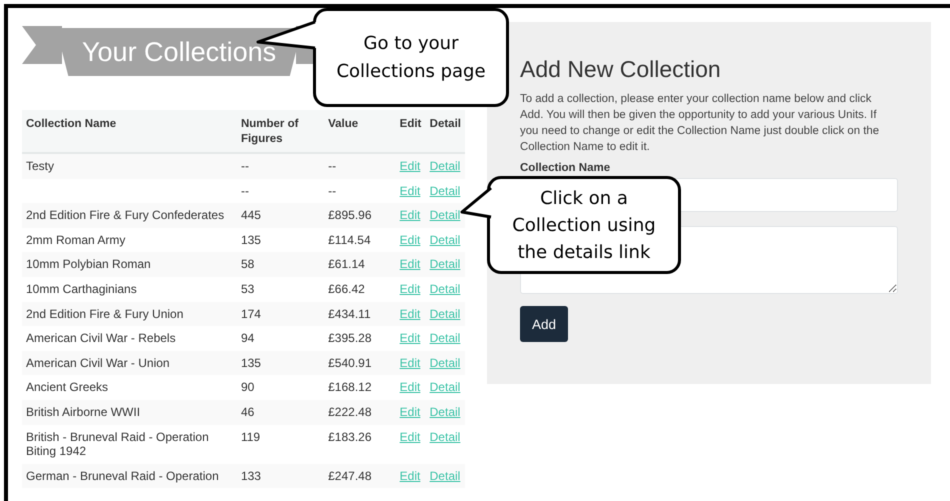  What do you see at coordinates (40, 166) in the screenshot?
I see `collection-name: Testy` at bounding box center [40, 166].